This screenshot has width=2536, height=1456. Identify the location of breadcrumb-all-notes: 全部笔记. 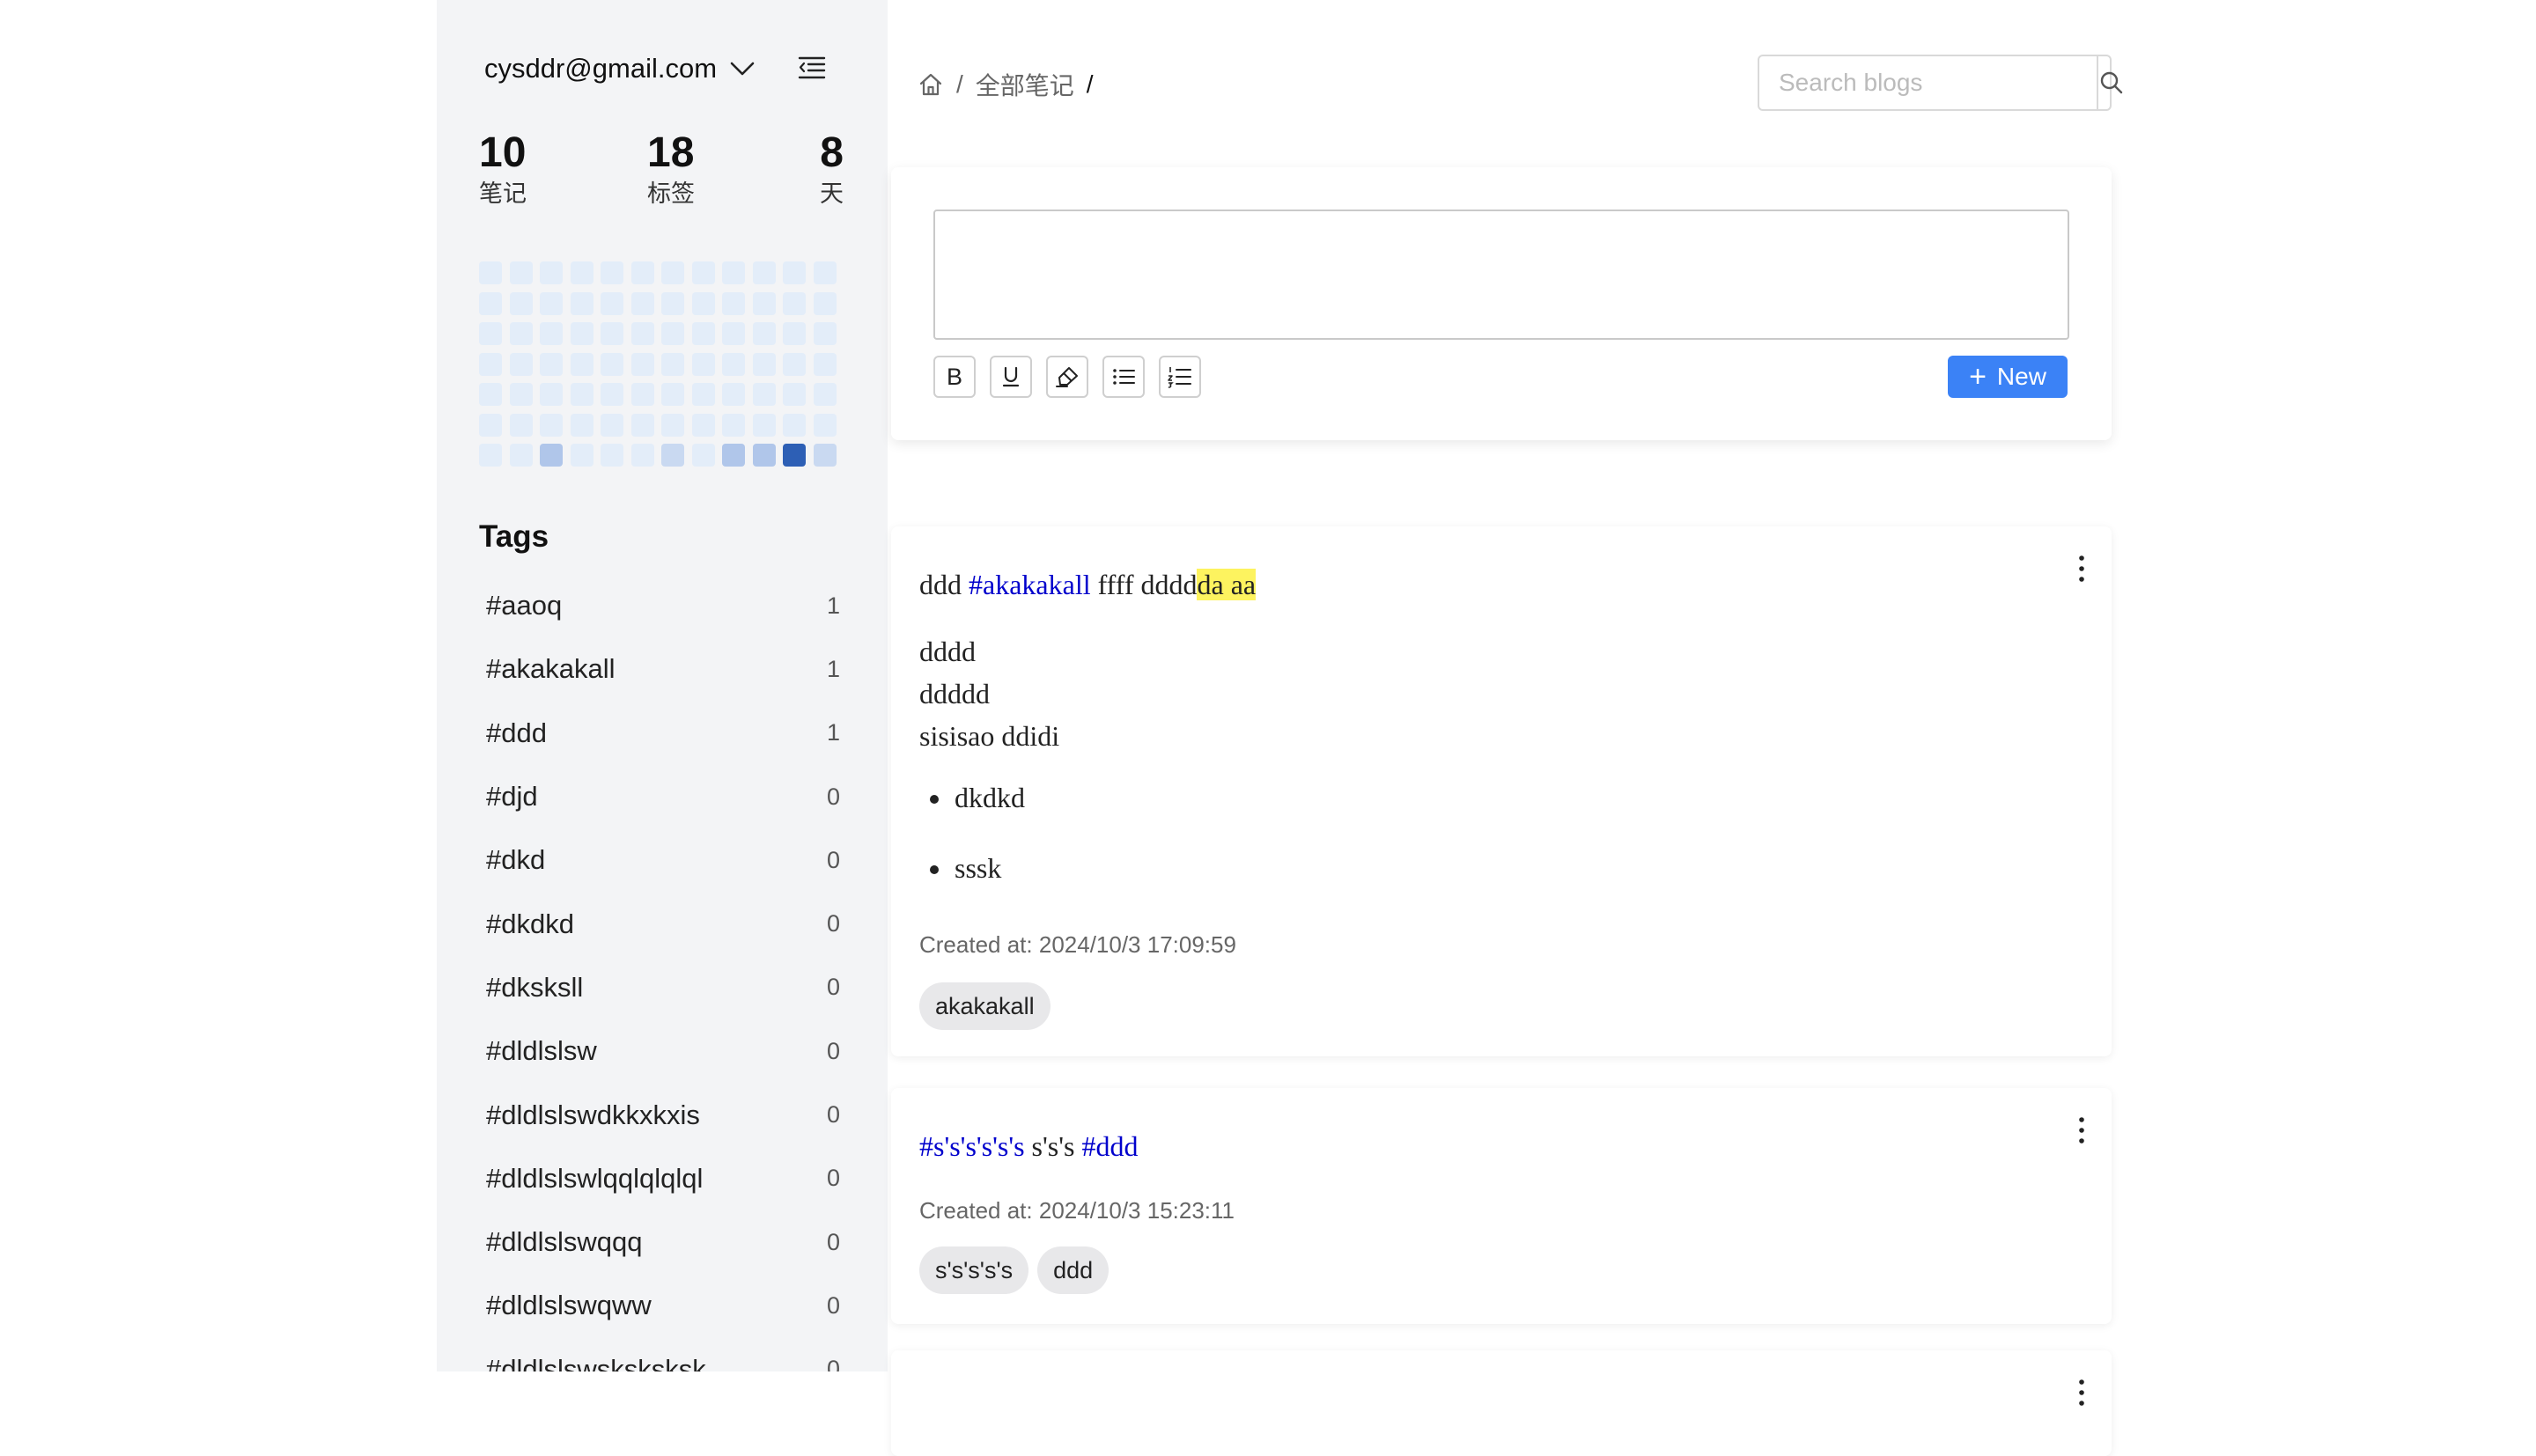
(1025, 84).